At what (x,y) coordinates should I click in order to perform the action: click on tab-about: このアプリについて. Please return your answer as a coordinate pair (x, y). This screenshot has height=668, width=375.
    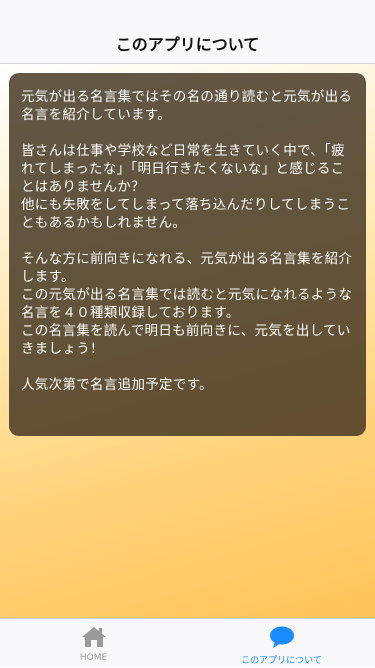
    Looking at the image, I should click on (281, 643).